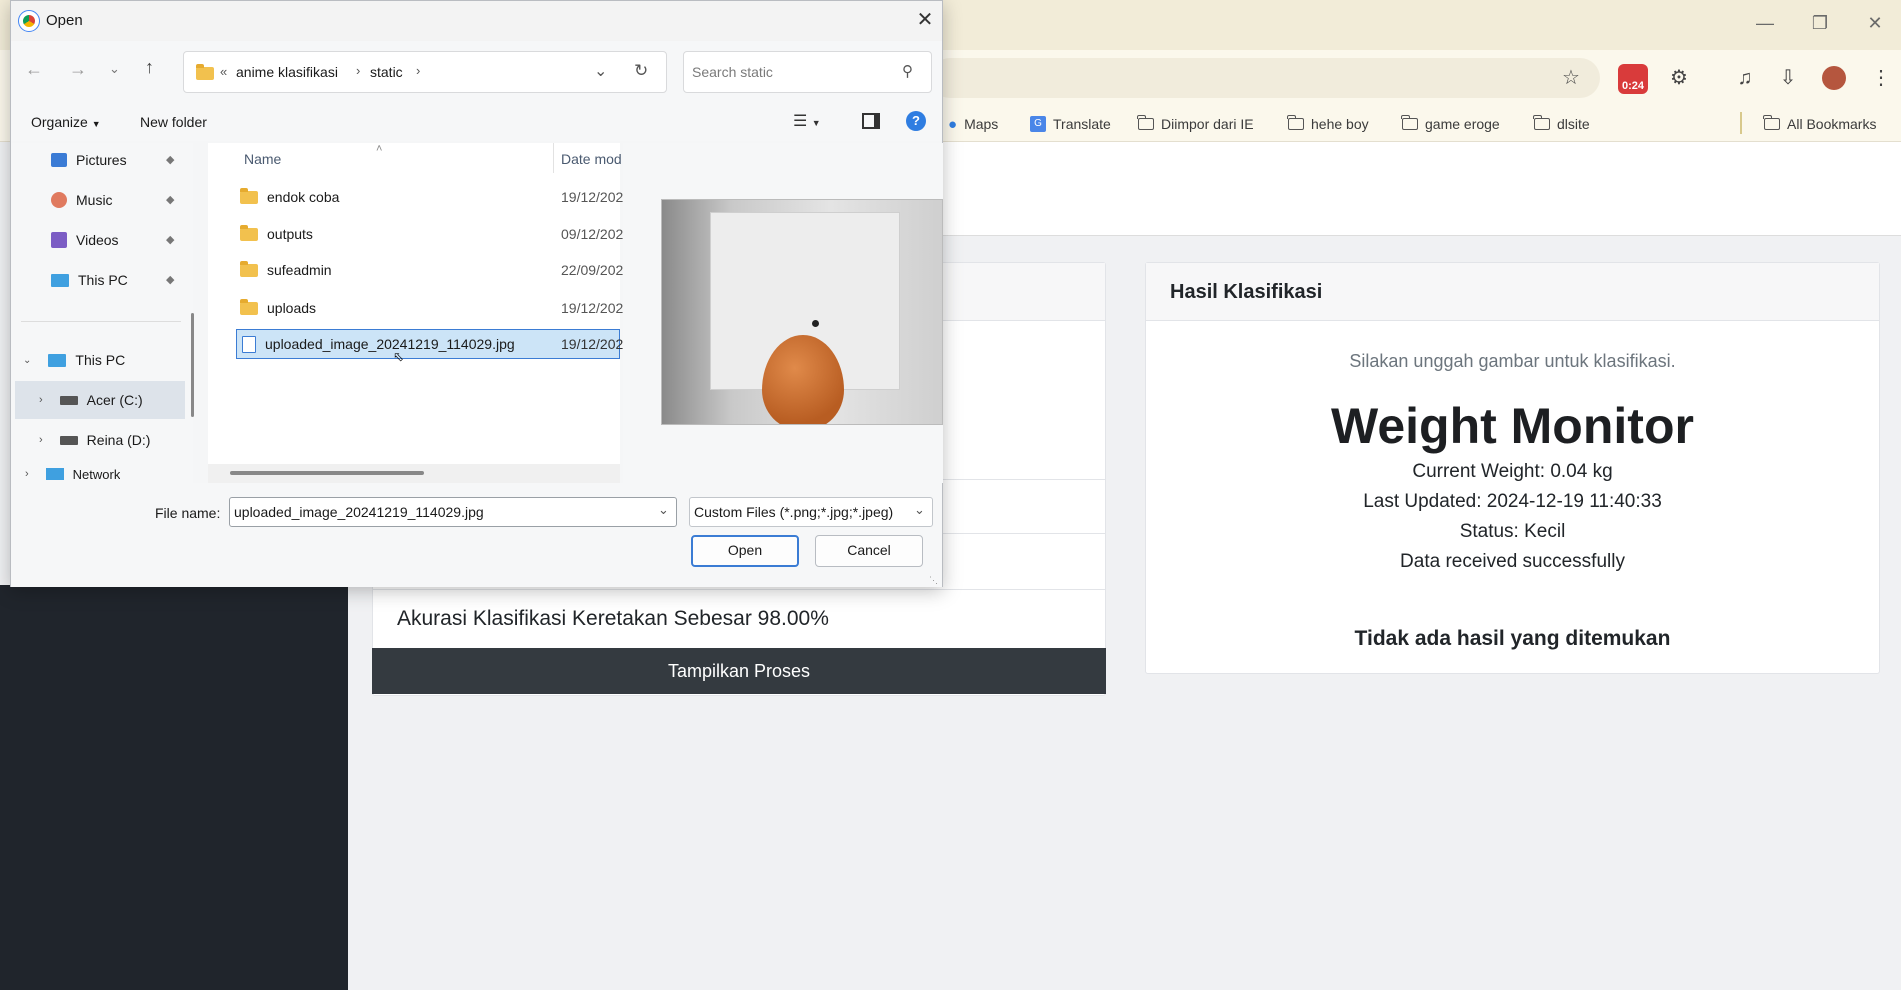  I want to click on file-row-image: uploaded_image_20241219_114029.jpg, so click(378, 344).